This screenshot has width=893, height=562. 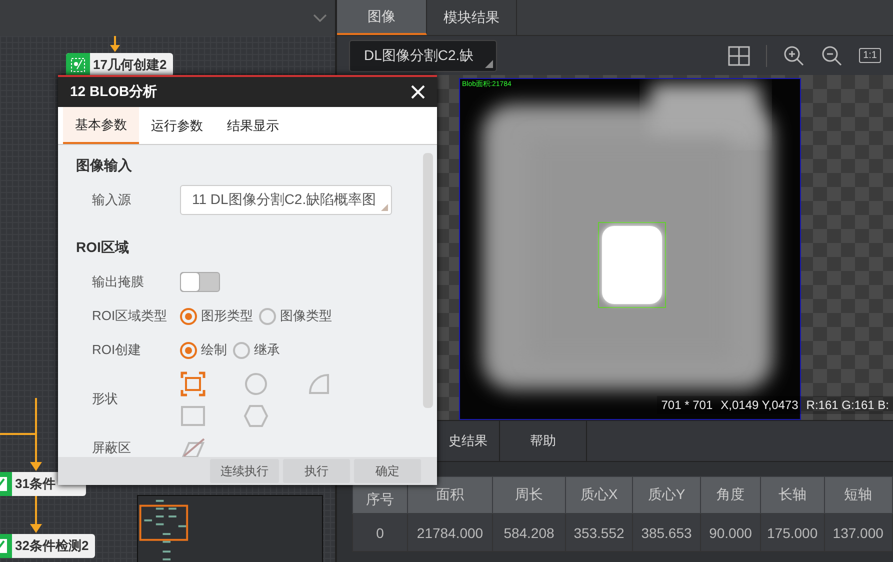 What do you see at coordinates (472, 17) in the screenshot?
I see `panel-tab: 模块结果` at bounding box center [472, 17].